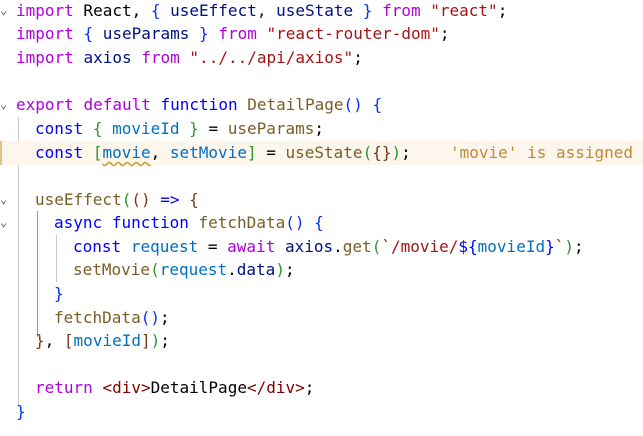 The width and height of the screenshot is (643, 436). What do you see at coordinates (198, 387) in the screenshot?
I see `token-text: DetailPage` at bounding box center [198, 387].